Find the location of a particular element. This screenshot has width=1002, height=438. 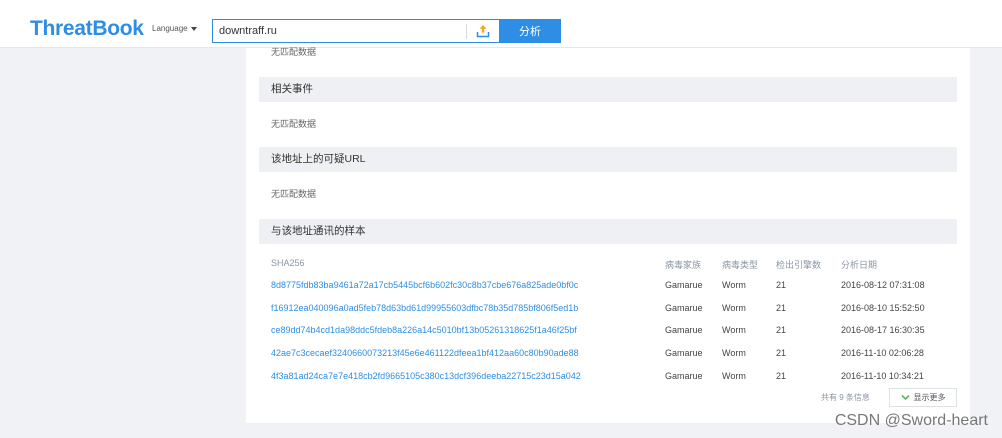

sample-date: 2016-08-10 15:52:50 is located at coordinates (883, 308).